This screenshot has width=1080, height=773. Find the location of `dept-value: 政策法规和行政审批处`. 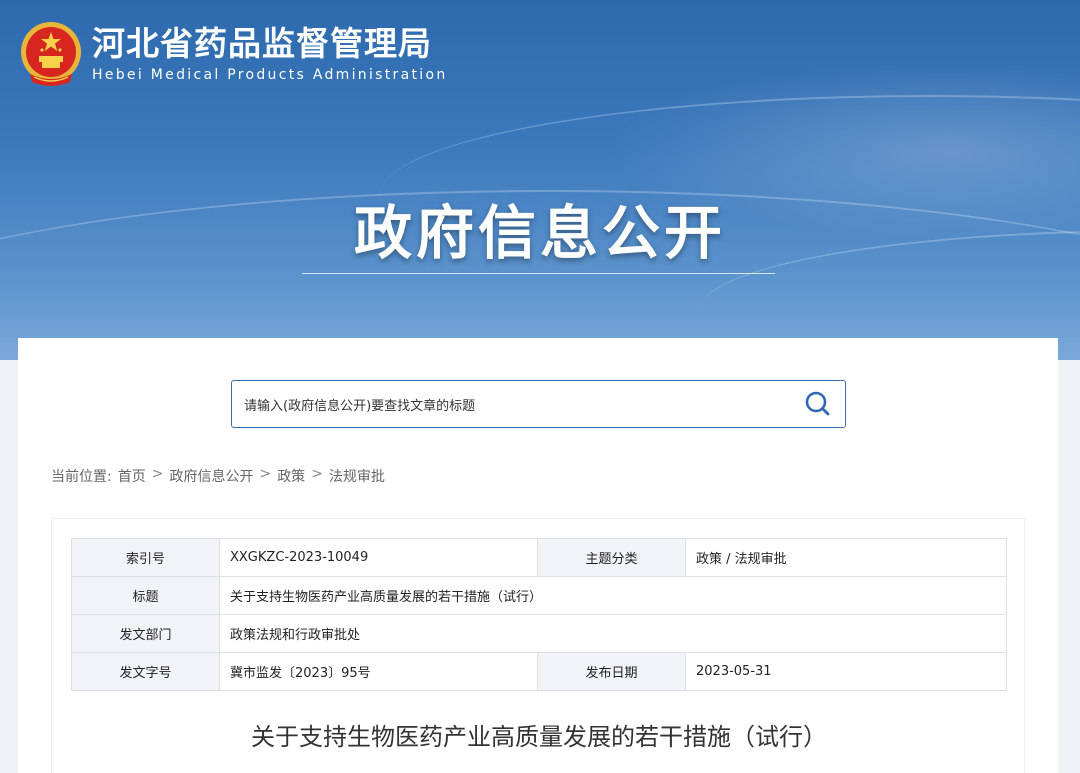

dept-value: 政策法规和行政审批处 is located at coordinates (613, 633).